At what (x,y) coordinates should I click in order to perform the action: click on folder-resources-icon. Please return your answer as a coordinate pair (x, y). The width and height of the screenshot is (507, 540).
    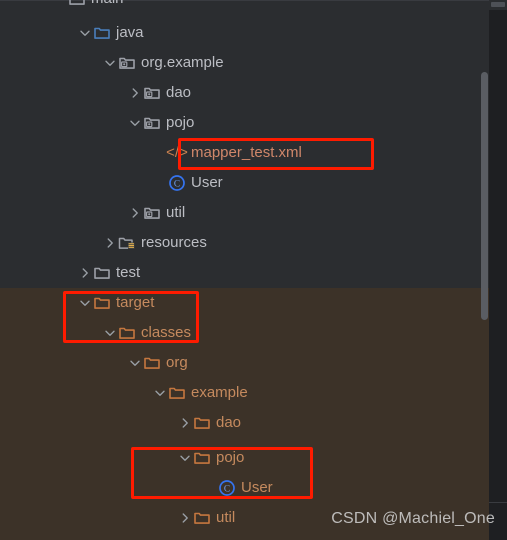
    Looking at the image, I should click on (127, 243).